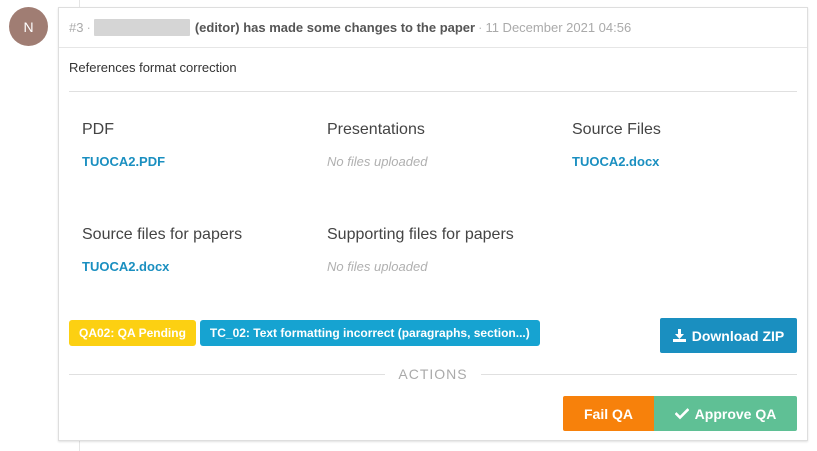  What do you see at coordinates (192, 145) in the screenshot?
I see `file-group-pdf: PDF TUOCA2.PDF` at bounding box center [192, 145].